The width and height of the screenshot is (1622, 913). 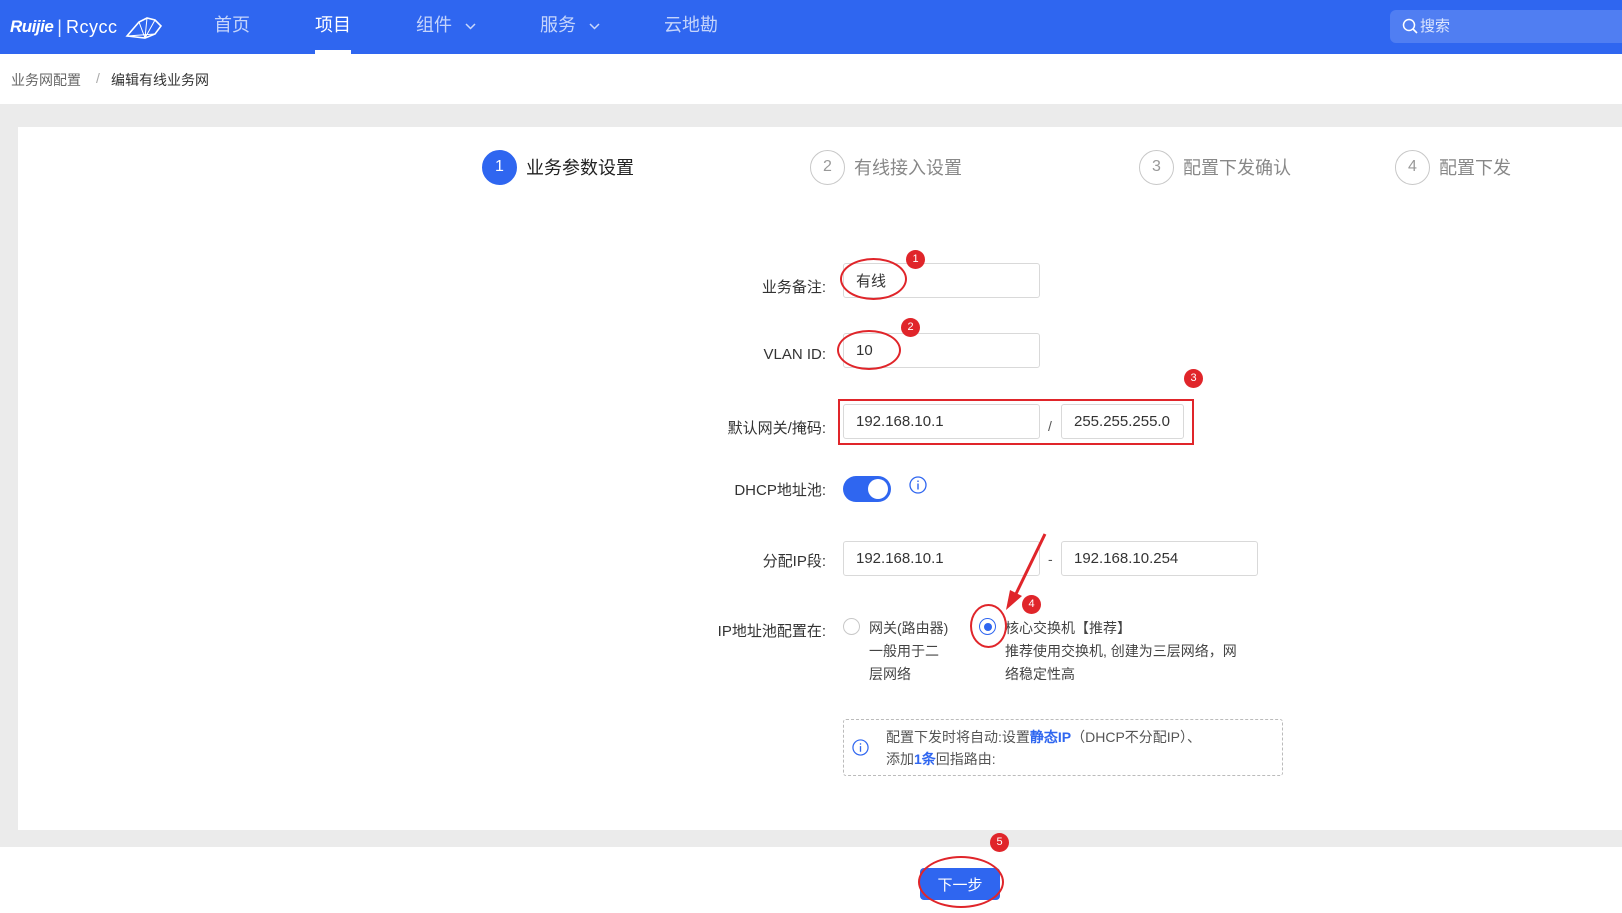 I want to click on vlan-id-input, so click(x=941, y=350).